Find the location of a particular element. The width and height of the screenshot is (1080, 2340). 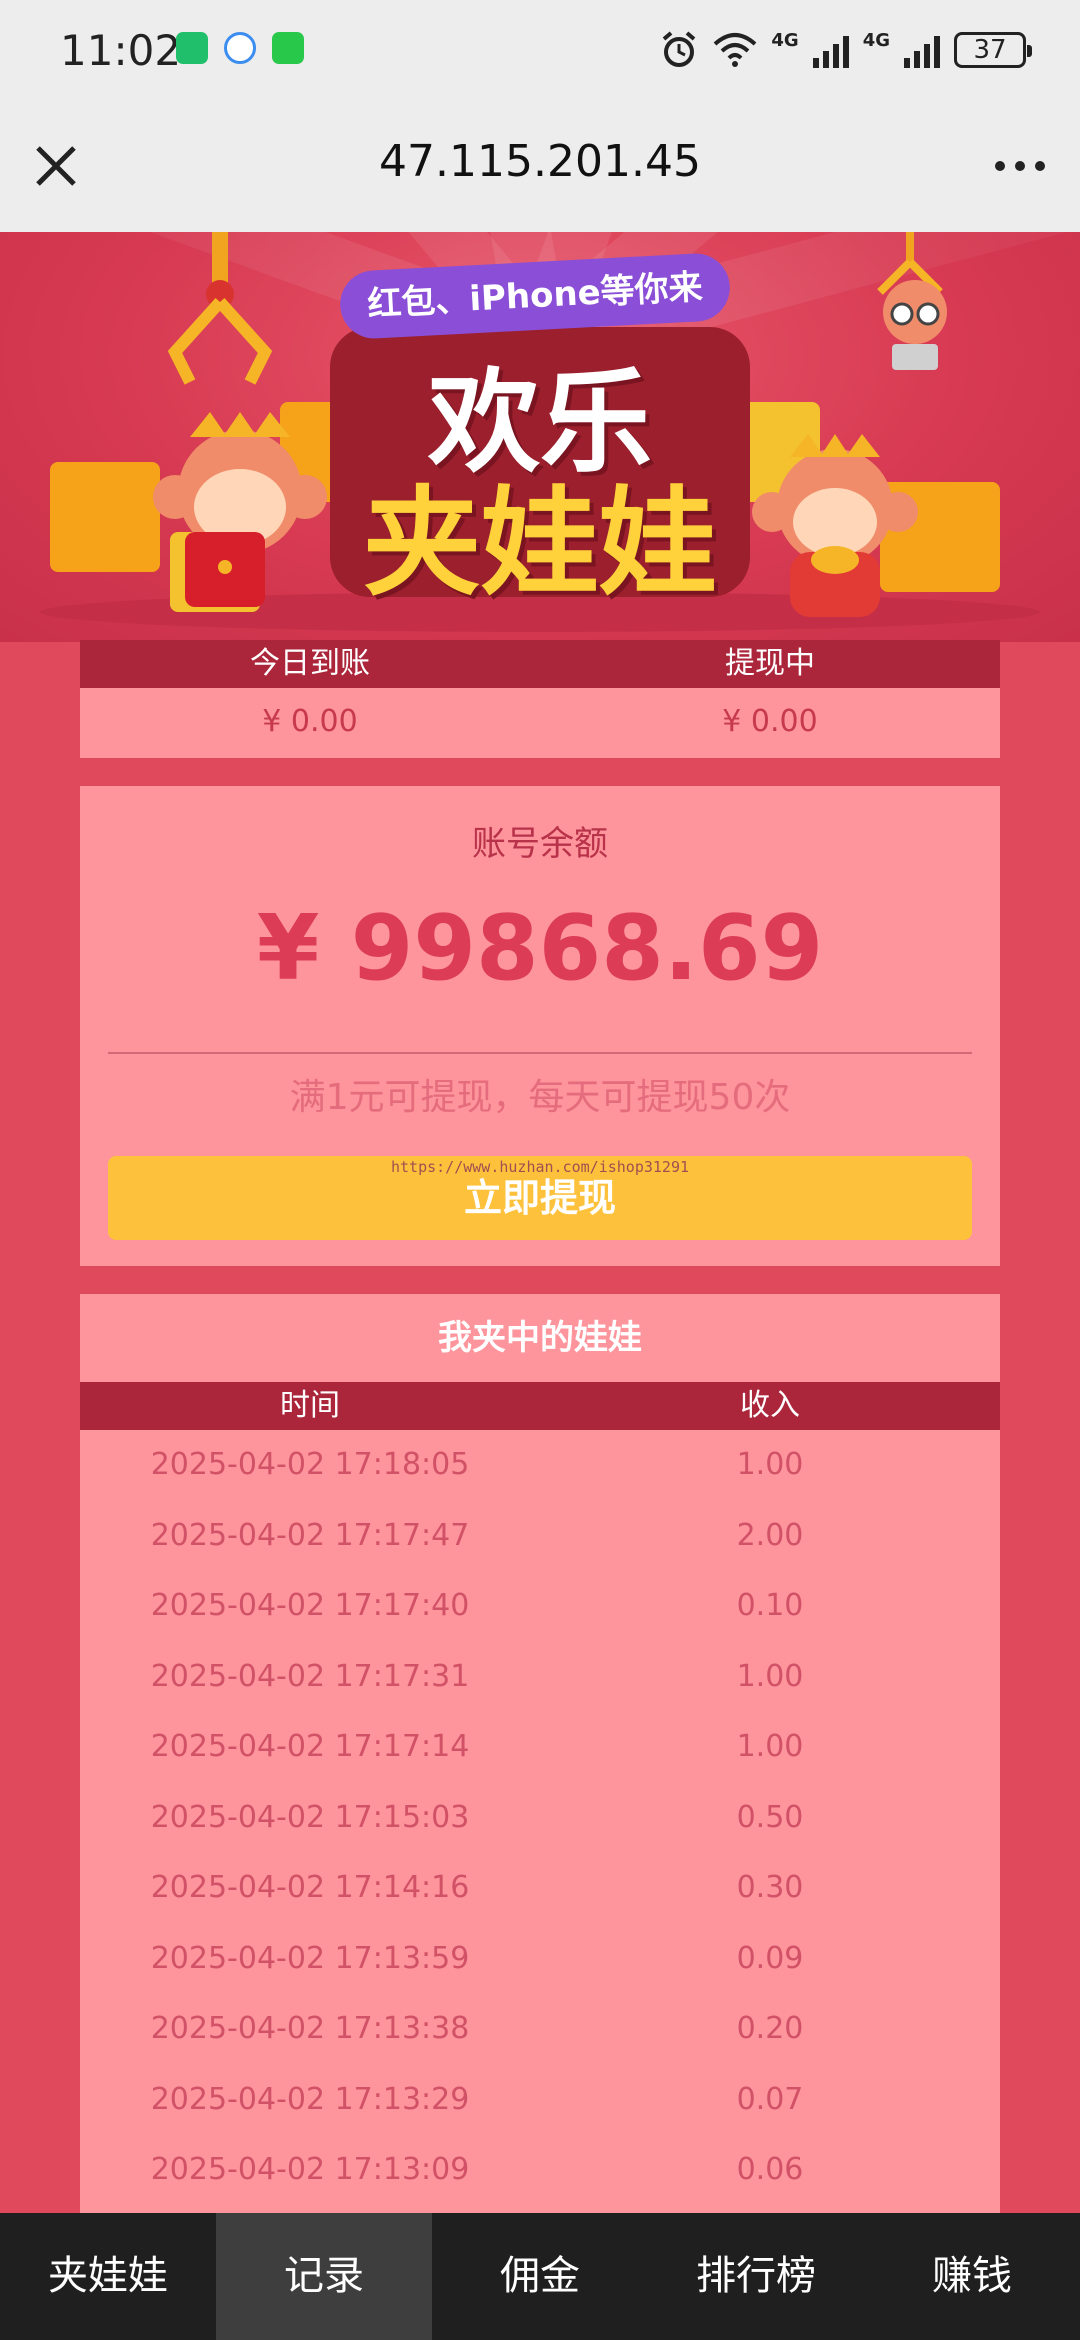

browser-toolbar: 47.115.201.45 is located at coordinates (540, 166).